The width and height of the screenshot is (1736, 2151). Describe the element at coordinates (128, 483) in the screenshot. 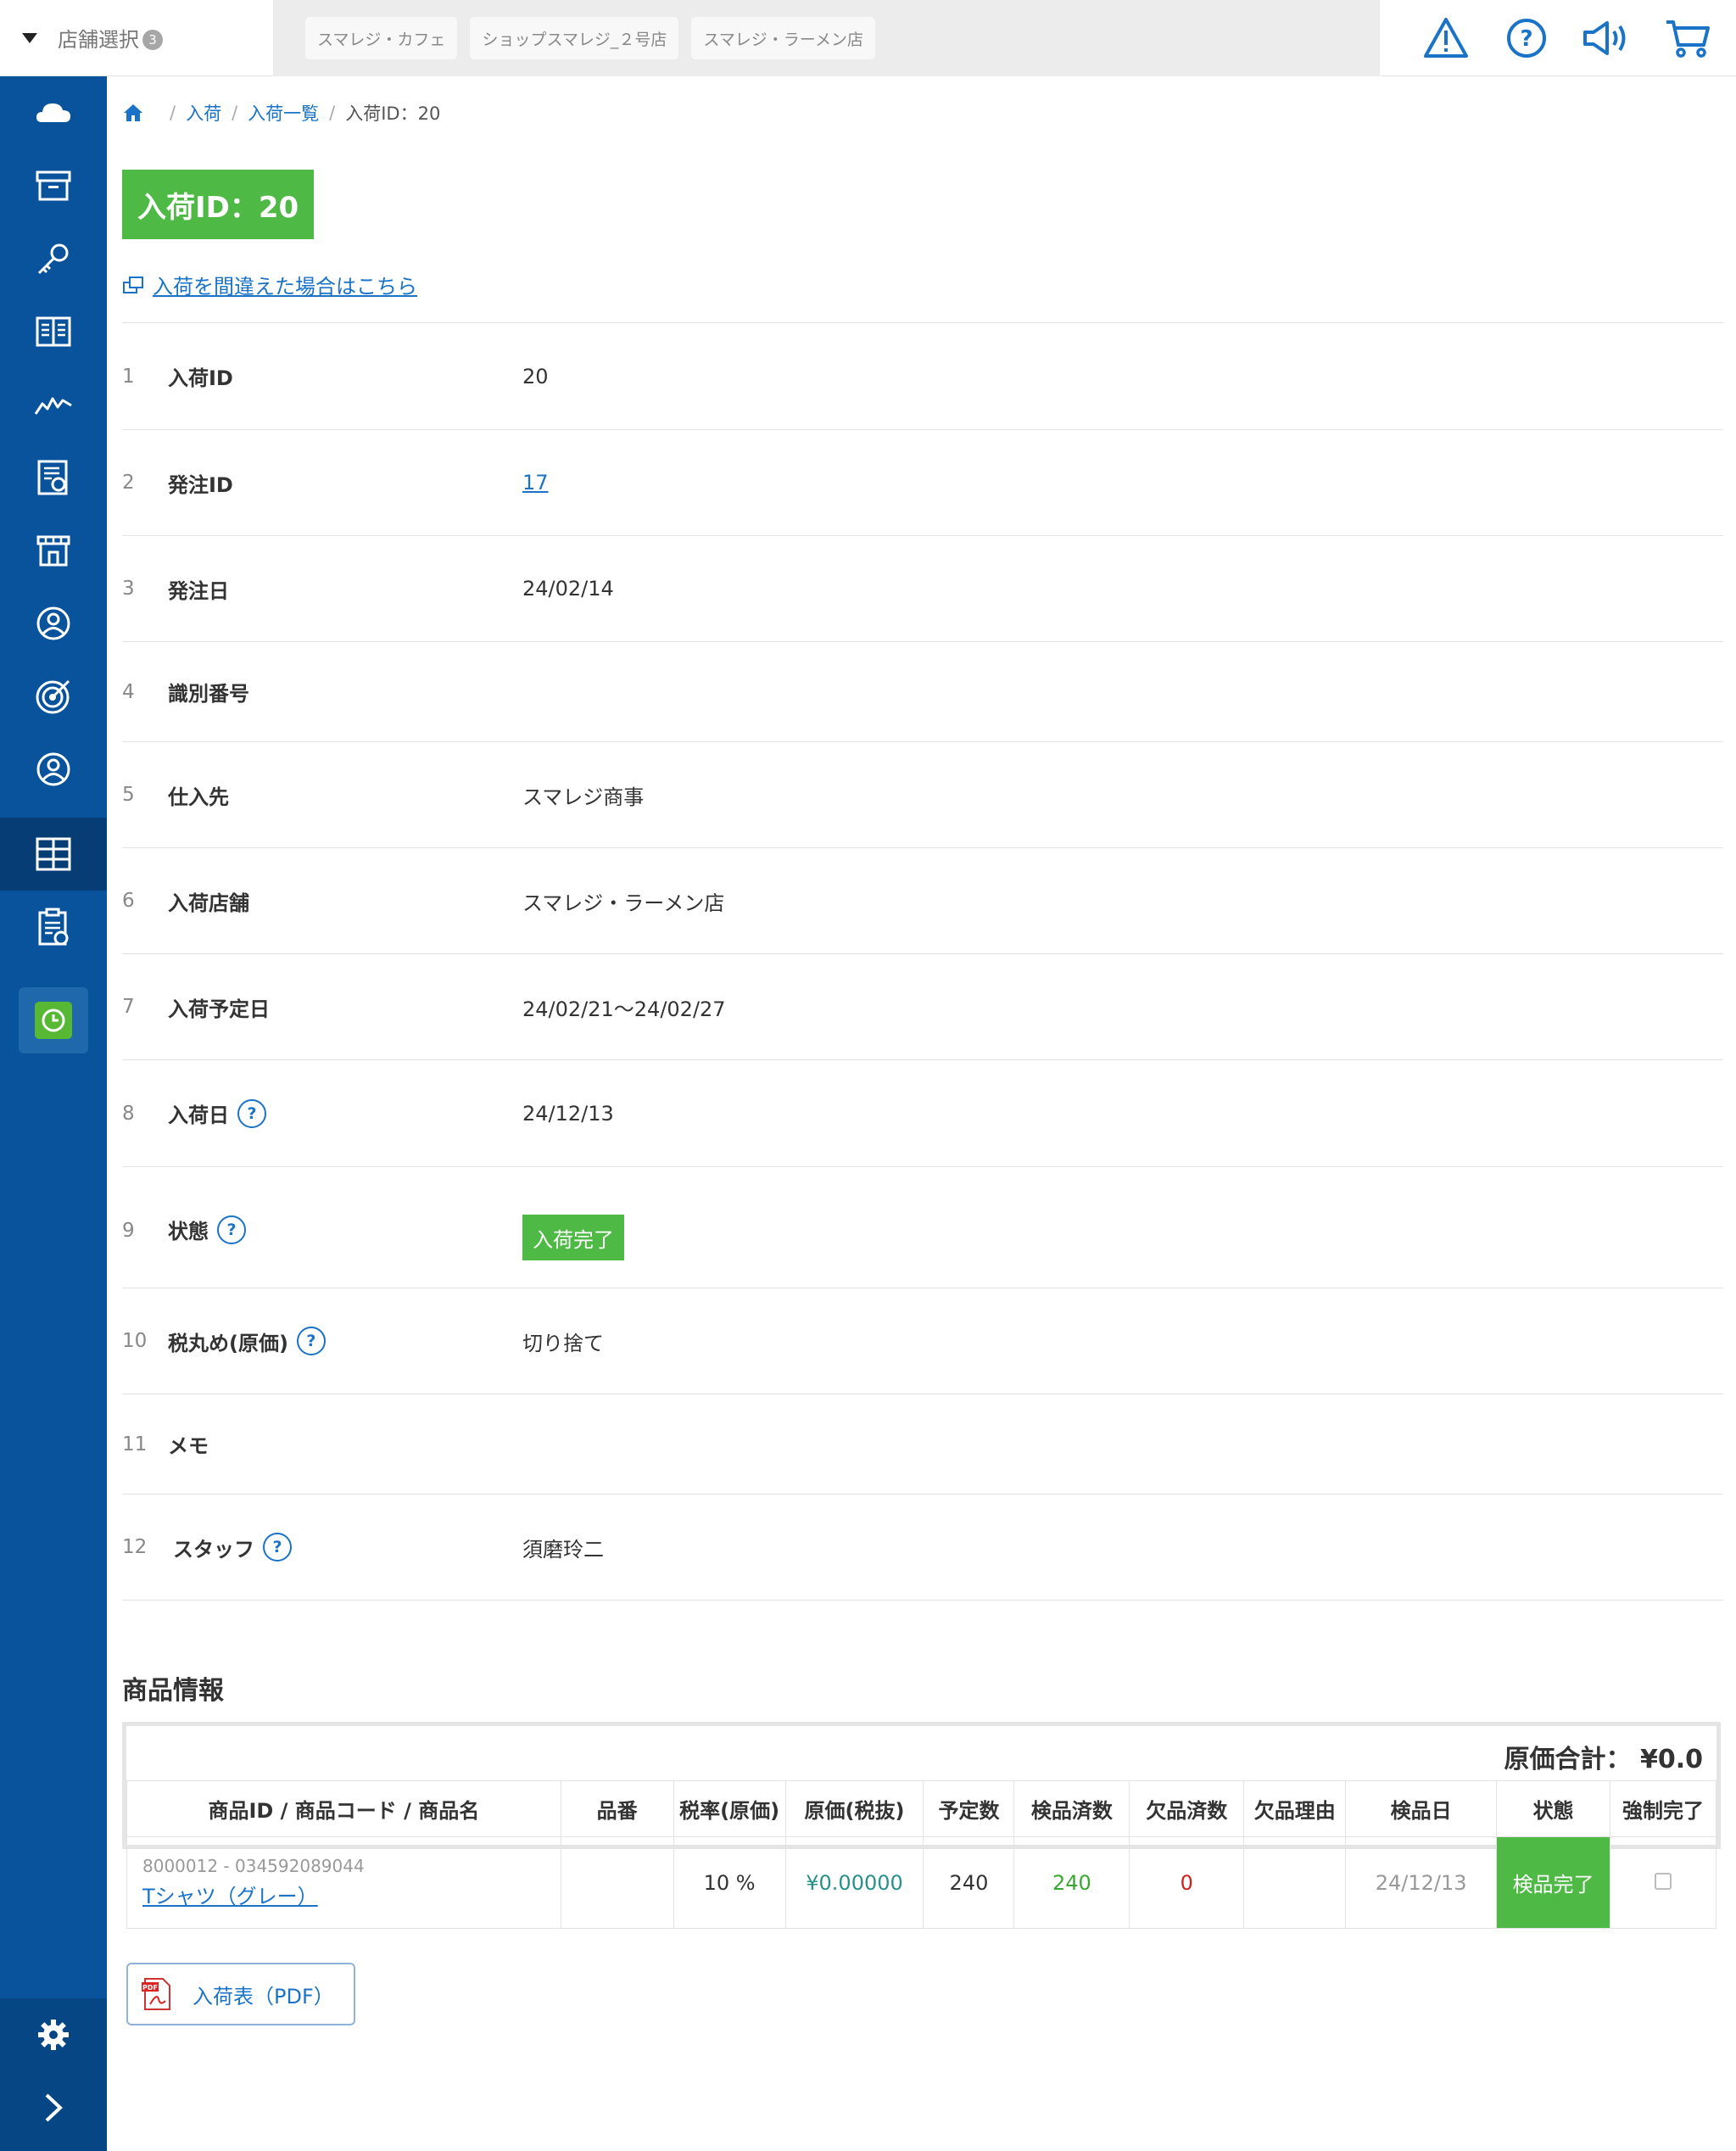

I see `row-number: 2` at that location.